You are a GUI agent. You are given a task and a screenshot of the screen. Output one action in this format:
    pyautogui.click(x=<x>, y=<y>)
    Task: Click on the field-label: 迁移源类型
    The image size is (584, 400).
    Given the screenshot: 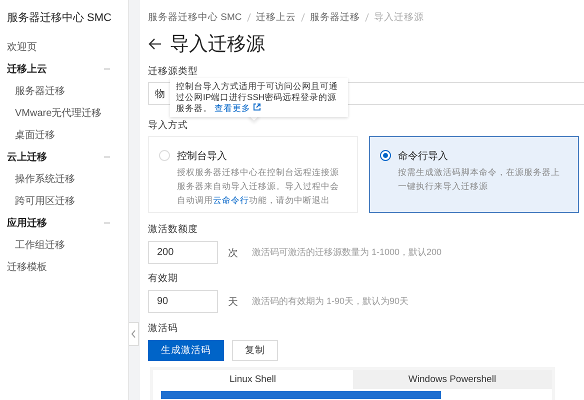 What is the action you would take?
    pyautogui.click(x=173, y=71)
    